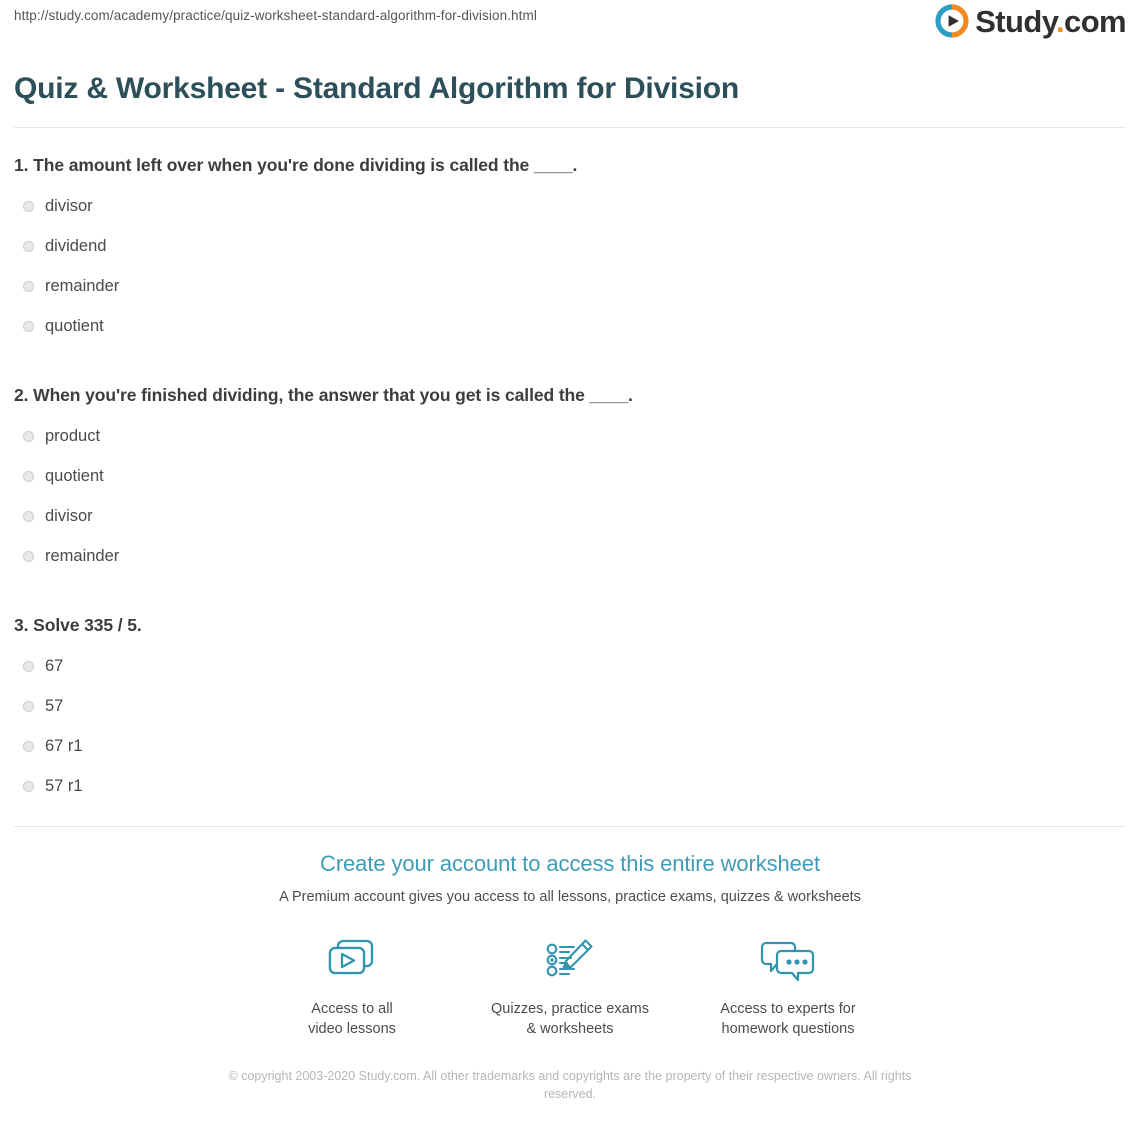  What do you see at coordinates (570, 787) in the screenshot?
I see `option-row: 57 r1` at bounding box center [570, 787].